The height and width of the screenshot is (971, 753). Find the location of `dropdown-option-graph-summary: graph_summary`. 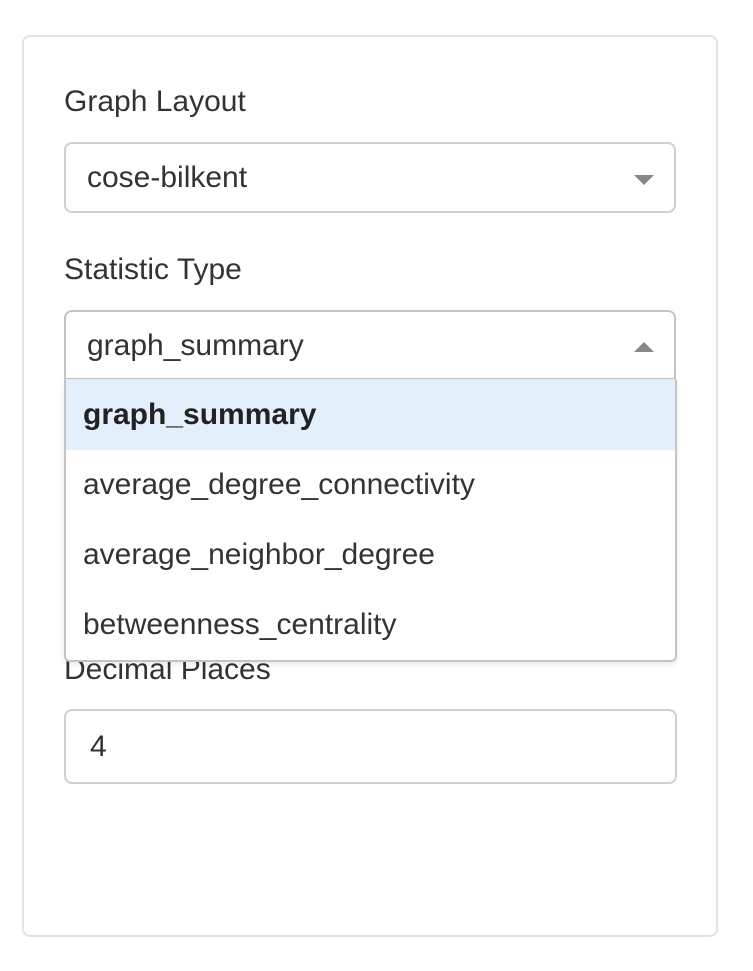

dropdown-option-graph-summary: graph_summary is located at coordinates (370, 415).